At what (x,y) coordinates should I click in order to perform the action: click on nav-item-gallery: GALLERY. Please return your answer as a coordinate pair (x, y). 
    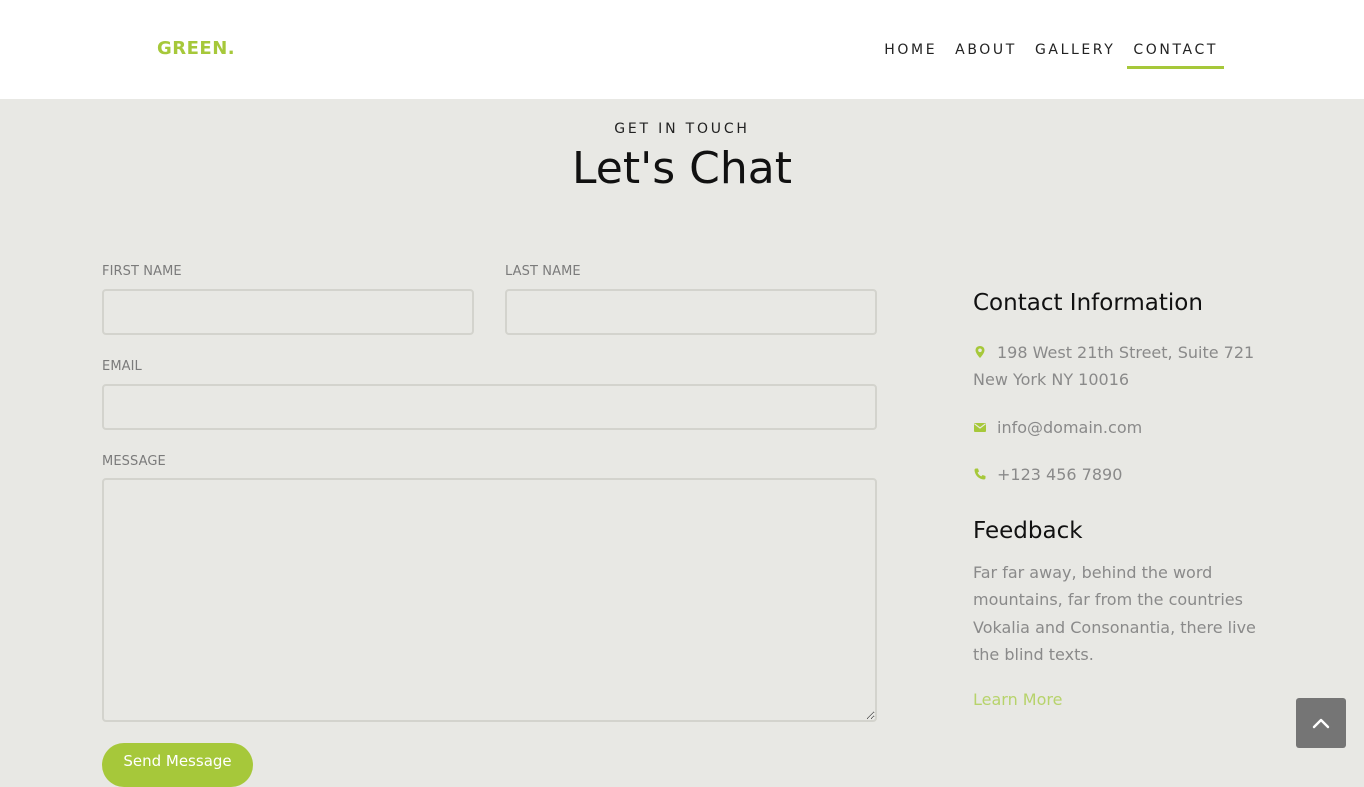
    Looking at the image, I should click on (1074, 54).